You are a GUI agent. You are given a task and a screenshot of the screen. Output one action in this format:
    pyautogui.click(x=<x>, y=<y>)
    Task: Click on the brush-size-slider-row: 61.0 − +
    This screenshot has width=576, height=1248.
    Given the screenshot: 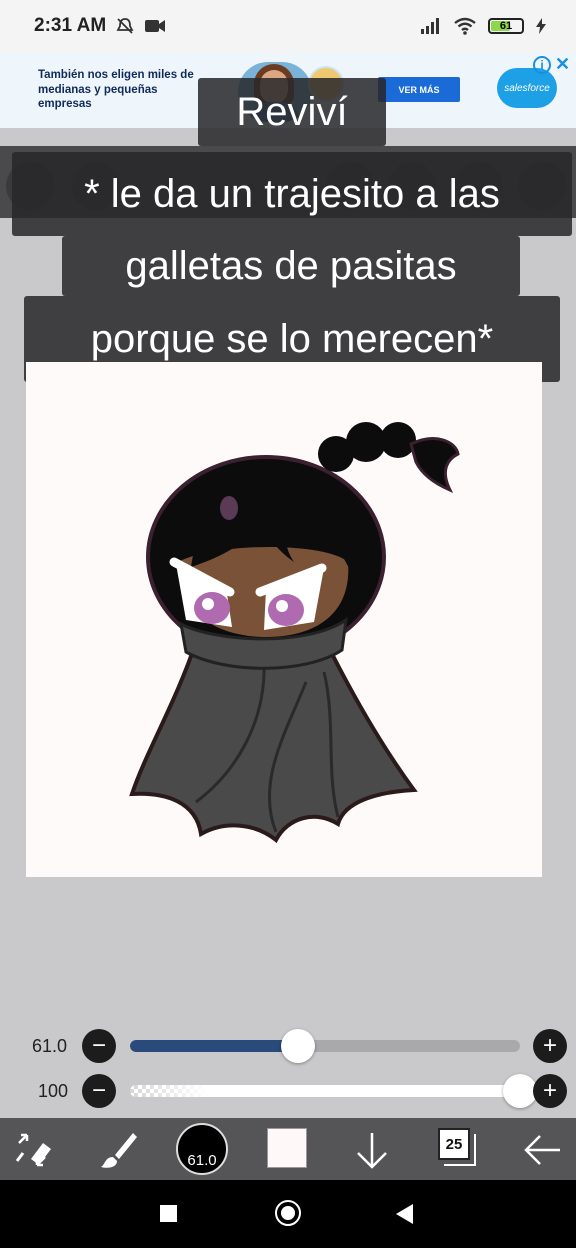 What is the action you would take?
    pyautogui.click(x=288, y=1046)
    